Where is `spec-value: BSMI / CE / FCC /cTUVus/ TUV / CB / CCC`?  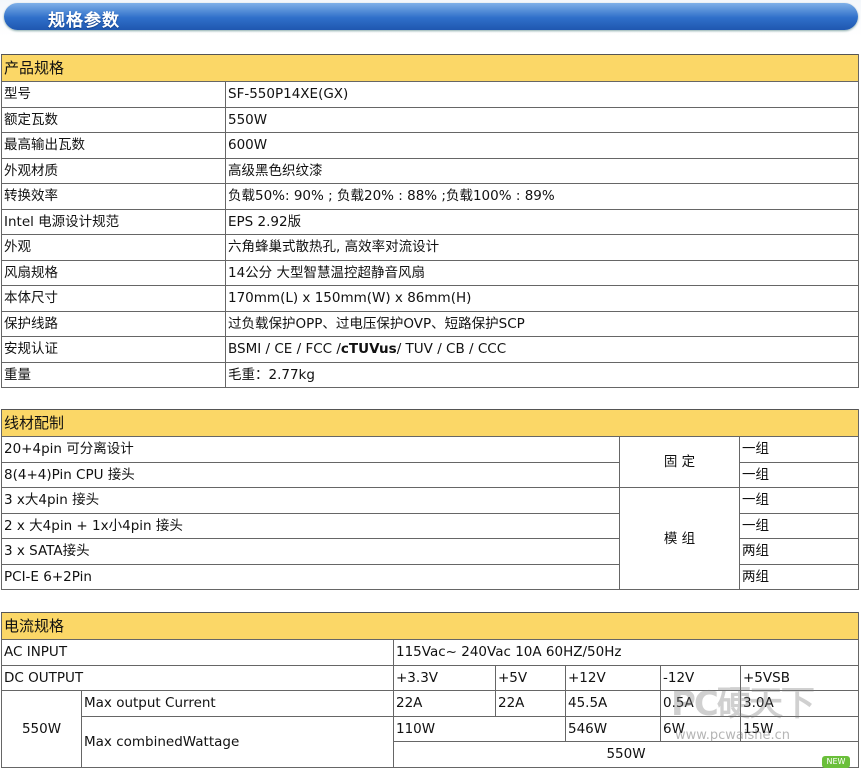 spec-value: BSMI / CE / FCC /cTUVus/ TUV / CB / CCC is located at coordinates (542, 349).